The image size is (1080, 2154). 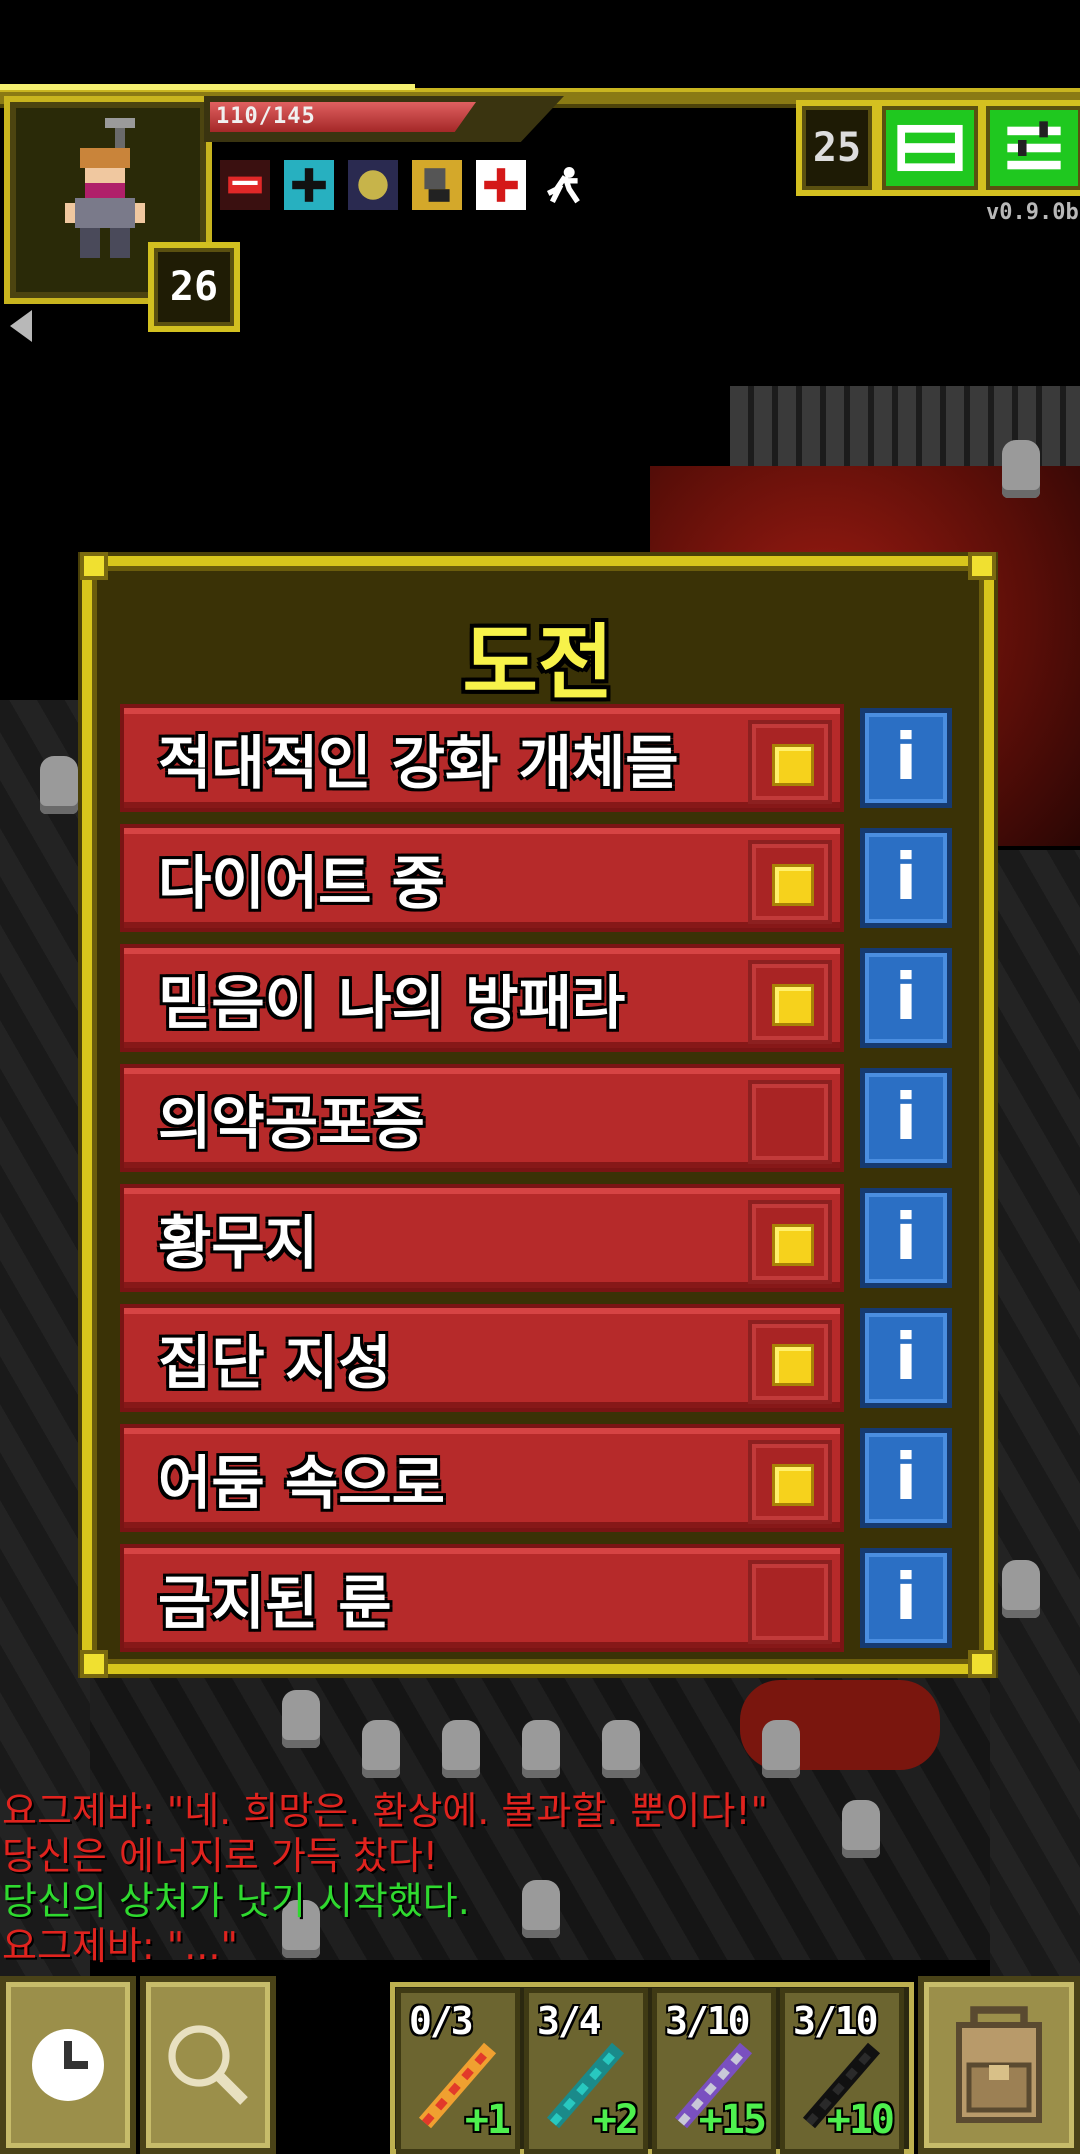 I want to click on experience-bar, so click(x=207, y=87).